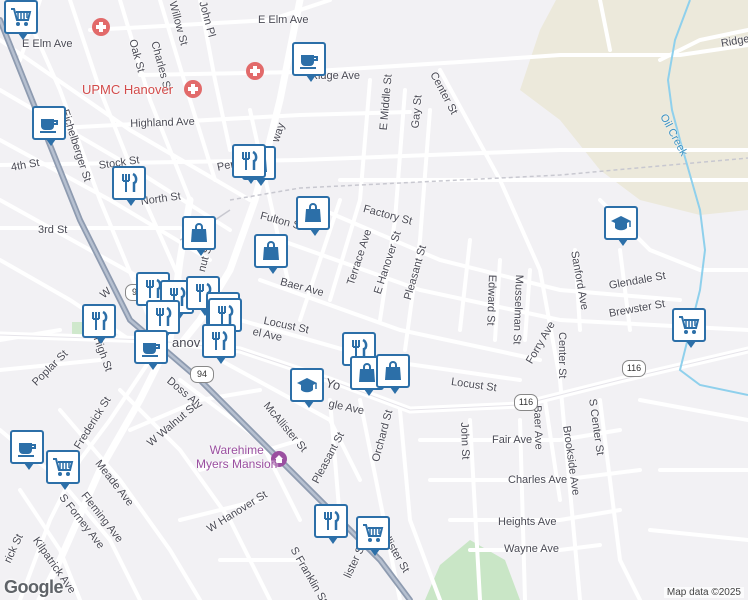 This screenshot has height=600, width=748. I want to click on map-marker-school-eagle, so click(307, 388).